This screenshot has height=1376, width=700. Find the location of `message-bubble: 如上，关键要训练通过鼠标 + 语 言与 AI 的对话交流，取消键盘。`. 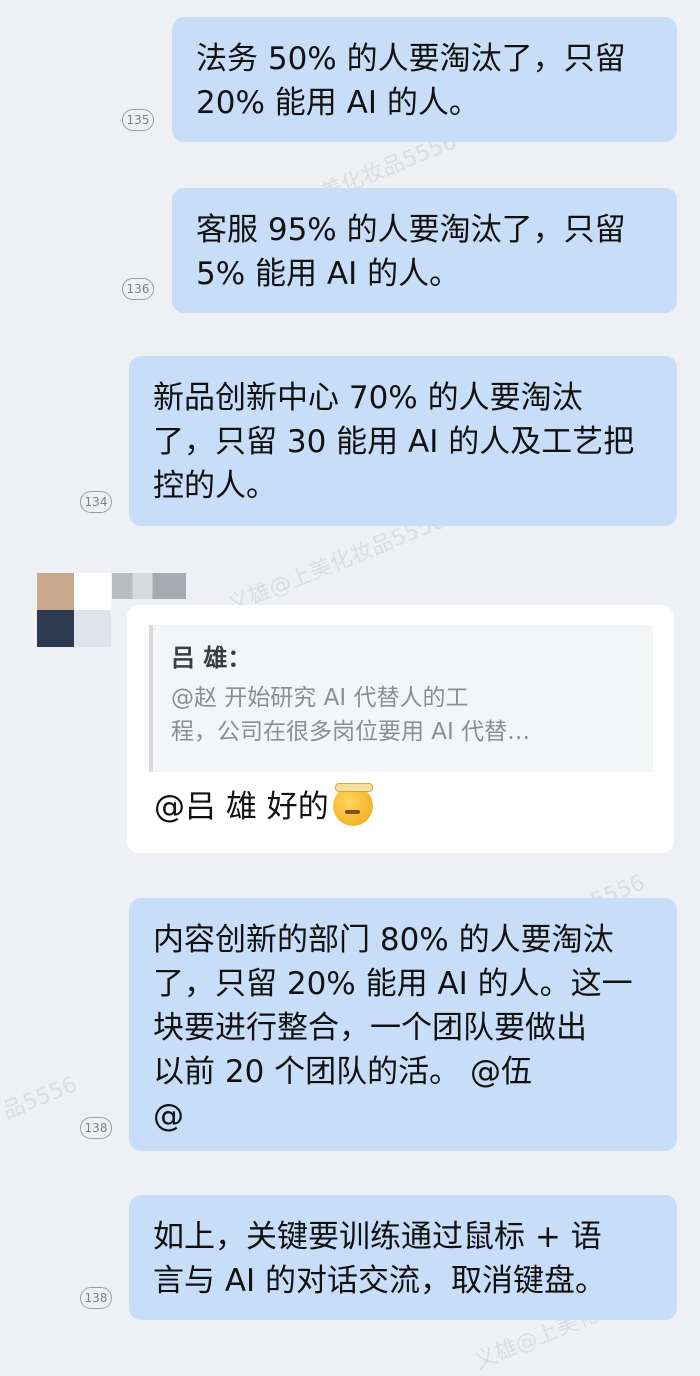

message-bubble: 如上，关键要训练通过鼠标 + 语 言与 AI 的对话交流，取消键盘。 is located at coordinates (403, 1257).